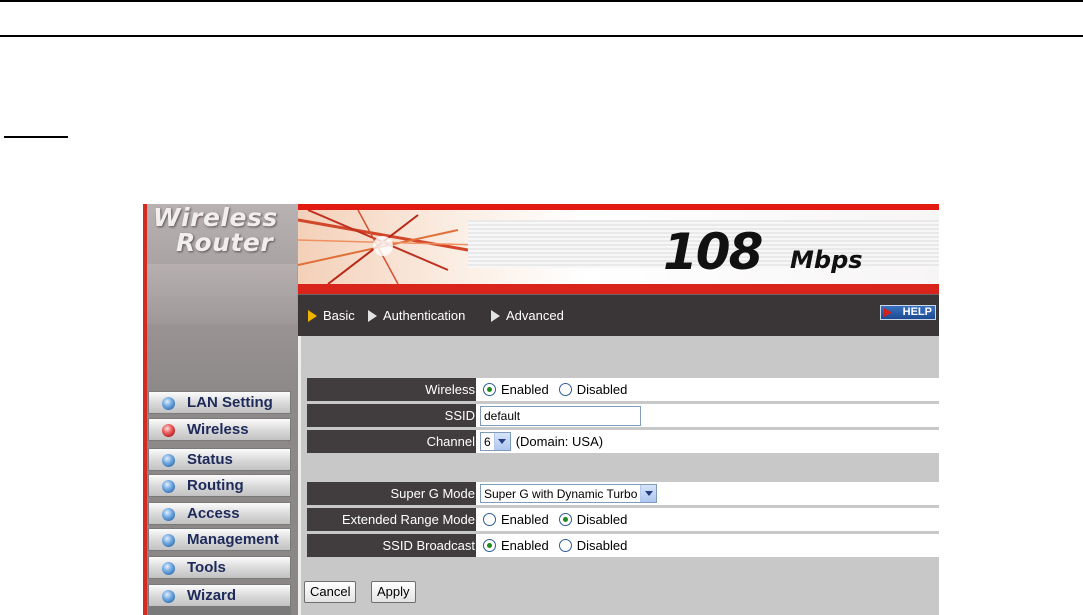  Describe the element at coordinates (487, 441) in the screenshot. I see `channel-selected: 6` at that location.